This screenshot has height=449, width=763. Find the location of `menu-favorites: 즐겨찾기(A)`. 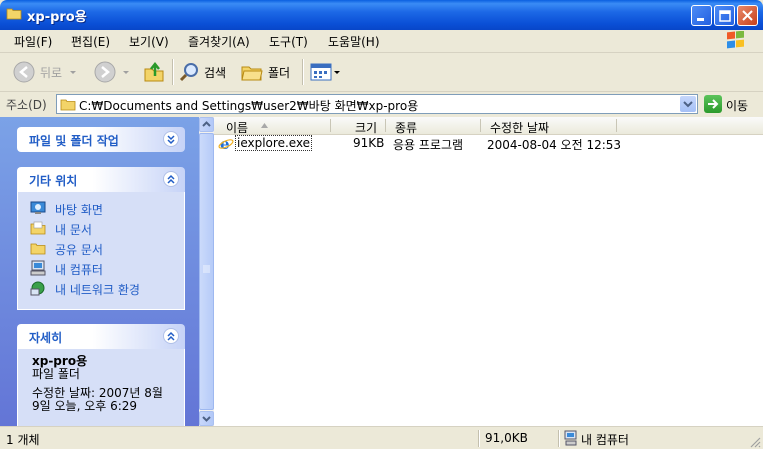

menu-favorites: 즐겨찾기(A) is located at coordinates (219, 41).